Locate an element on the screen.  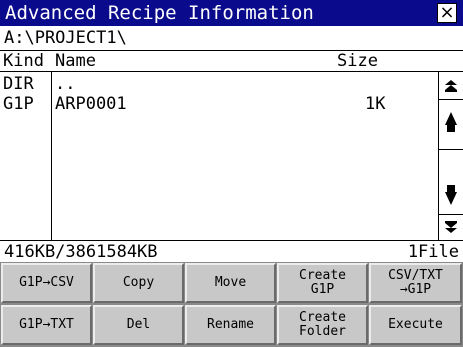
vertical-scrollbar is located at coordinates (450, 156).